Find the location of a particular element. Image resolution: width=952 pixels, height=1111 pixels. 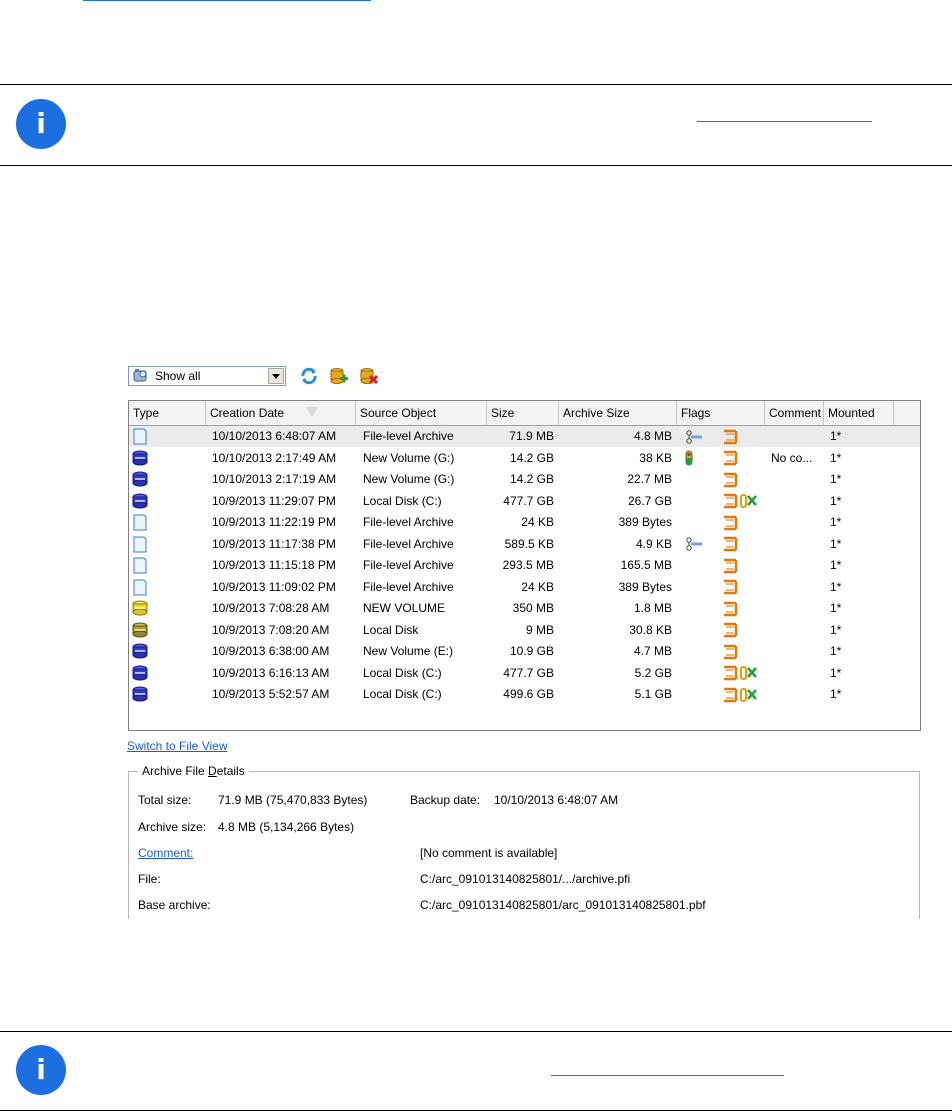

total-size-label: Total size: is located at coordinates (165, 800).